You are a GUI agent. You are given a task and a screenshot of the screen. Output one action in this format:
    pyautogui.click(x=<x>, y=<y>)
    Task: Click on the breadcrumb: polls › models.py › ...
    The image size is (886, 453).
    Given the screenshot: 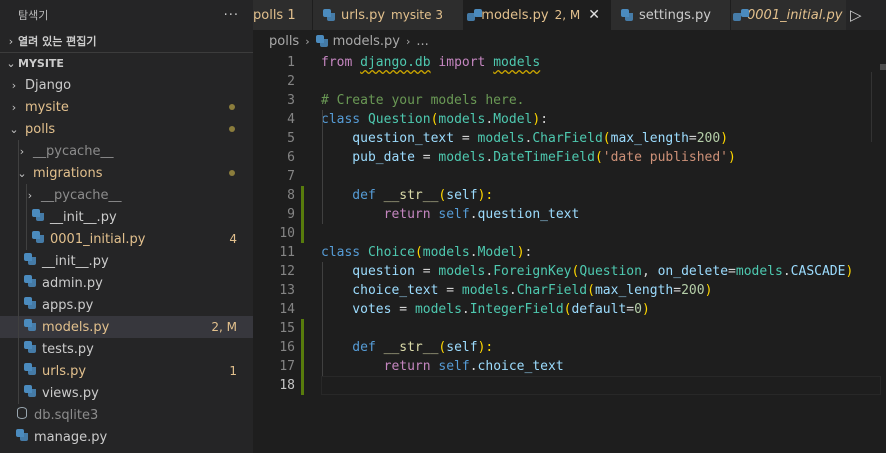 What is the action you would take?
    pyautogui.click(x=569, y=41)
    